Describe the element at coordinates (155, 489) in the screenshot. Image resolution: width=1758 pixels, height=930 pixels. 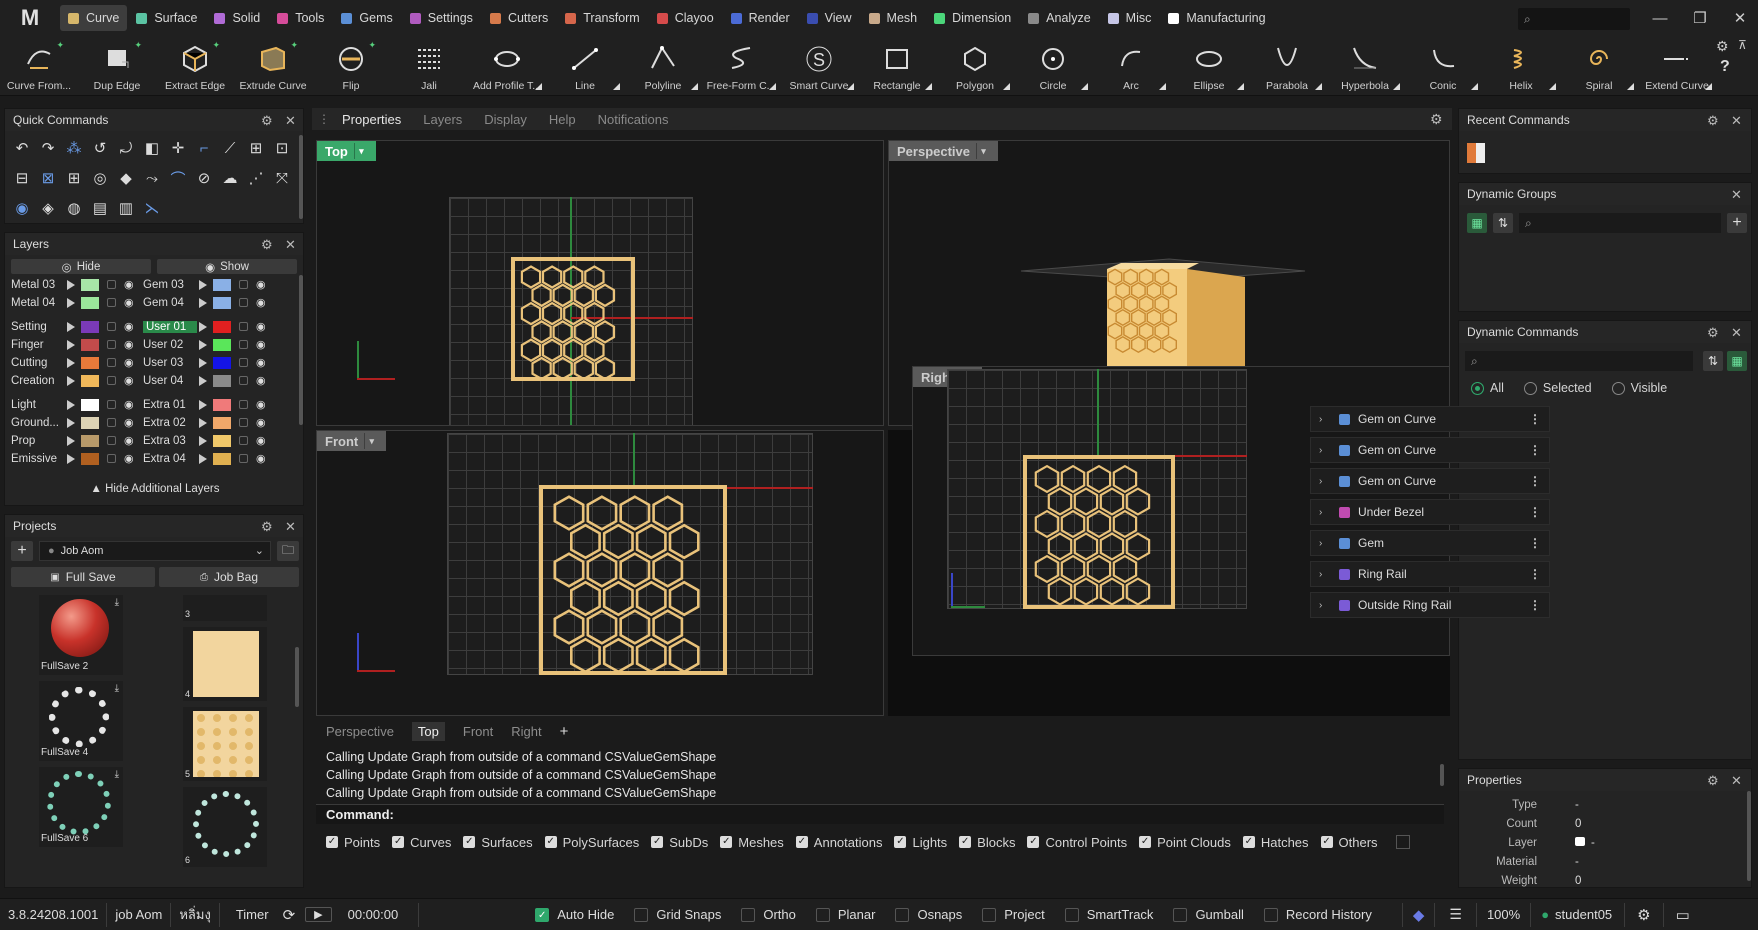
I see `hide-additional-layers-button: ▲ Hide Additional Layers` at that location.